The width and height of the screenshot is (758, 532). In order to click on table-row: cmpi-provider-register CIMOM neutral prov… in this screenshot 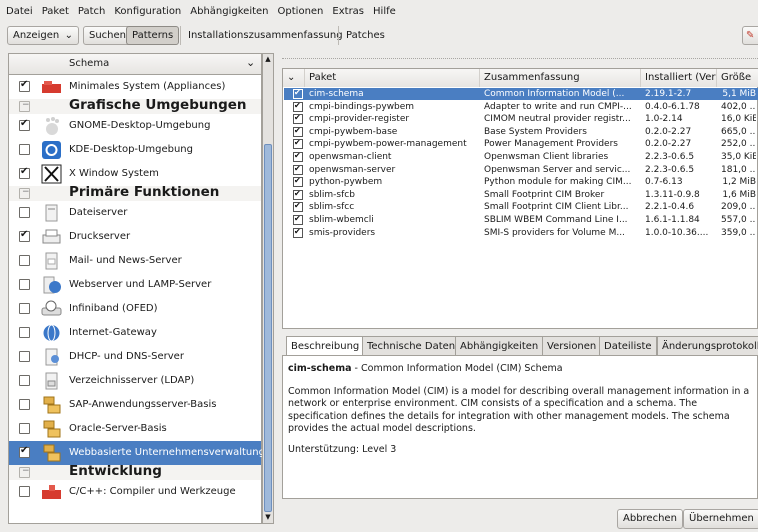, I will do `click(521, 119)`.